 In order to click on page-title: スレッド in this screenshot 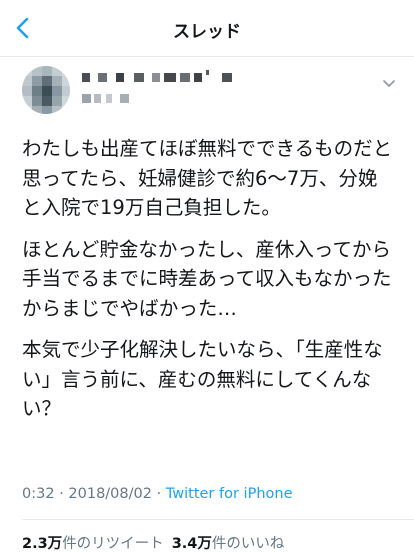, I will do `click(207, 32)`.